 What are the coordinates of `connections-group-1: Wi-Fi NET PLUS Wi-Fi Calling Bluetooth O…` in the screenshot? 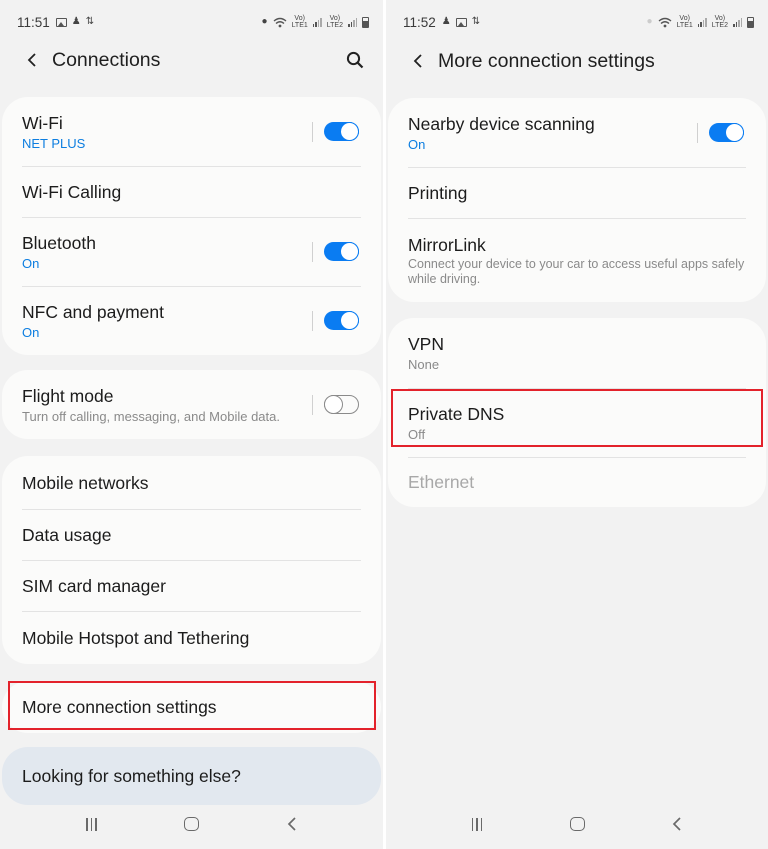 It's located at (191, 226).